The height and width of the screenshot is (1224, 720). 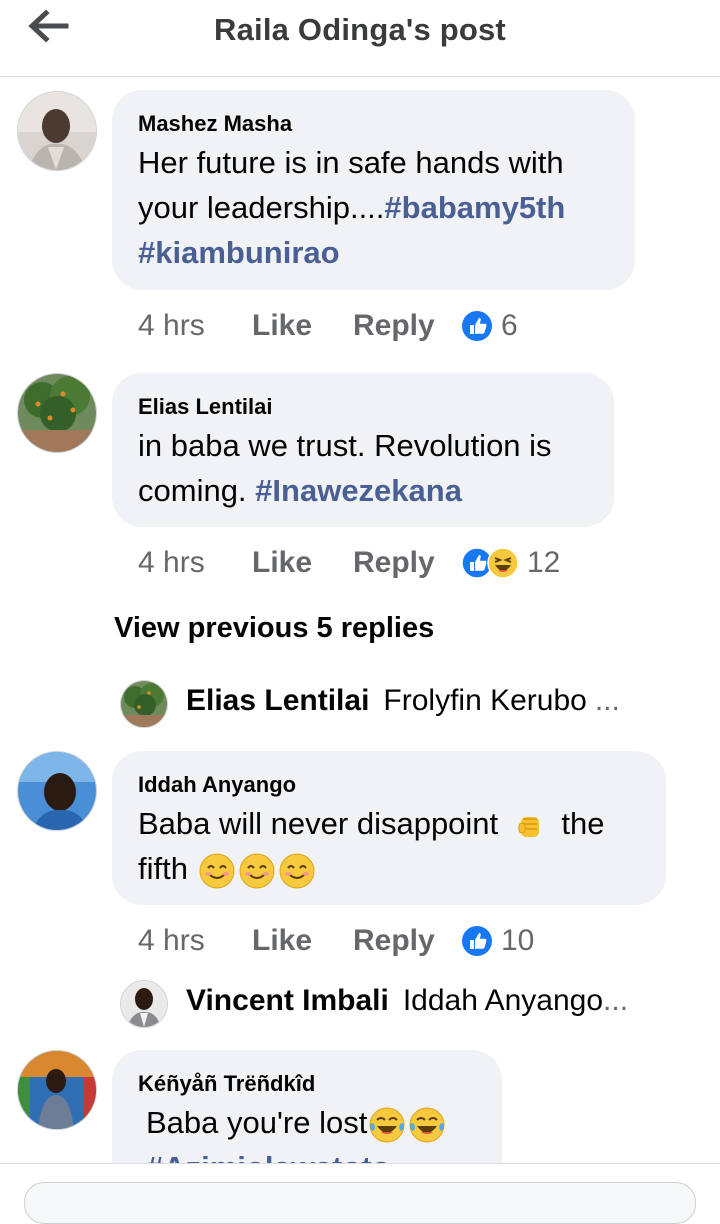 What do you see at coordinates (528, 826) in the screenshot?
I see `raised-fist-emoji-icon` at bounding box center [528, 826].